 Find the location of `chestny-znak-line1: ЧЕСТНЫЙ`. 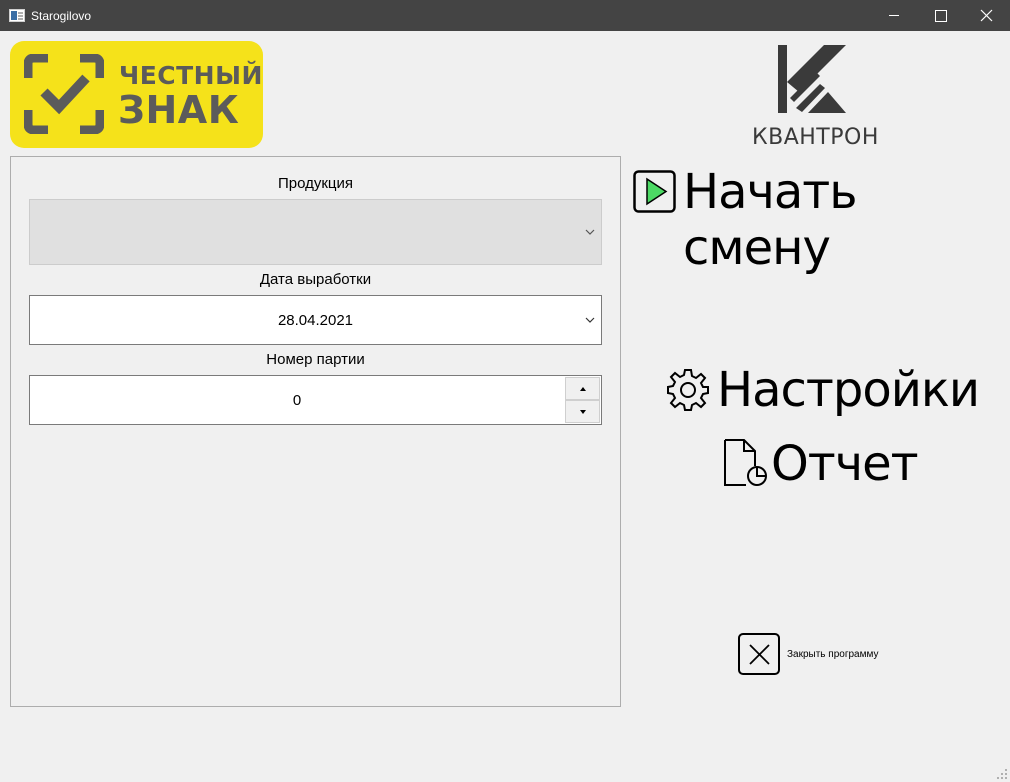

chestny-znak-line1: ЧЕСТНЫЙ is located at coordinates (191, 75).